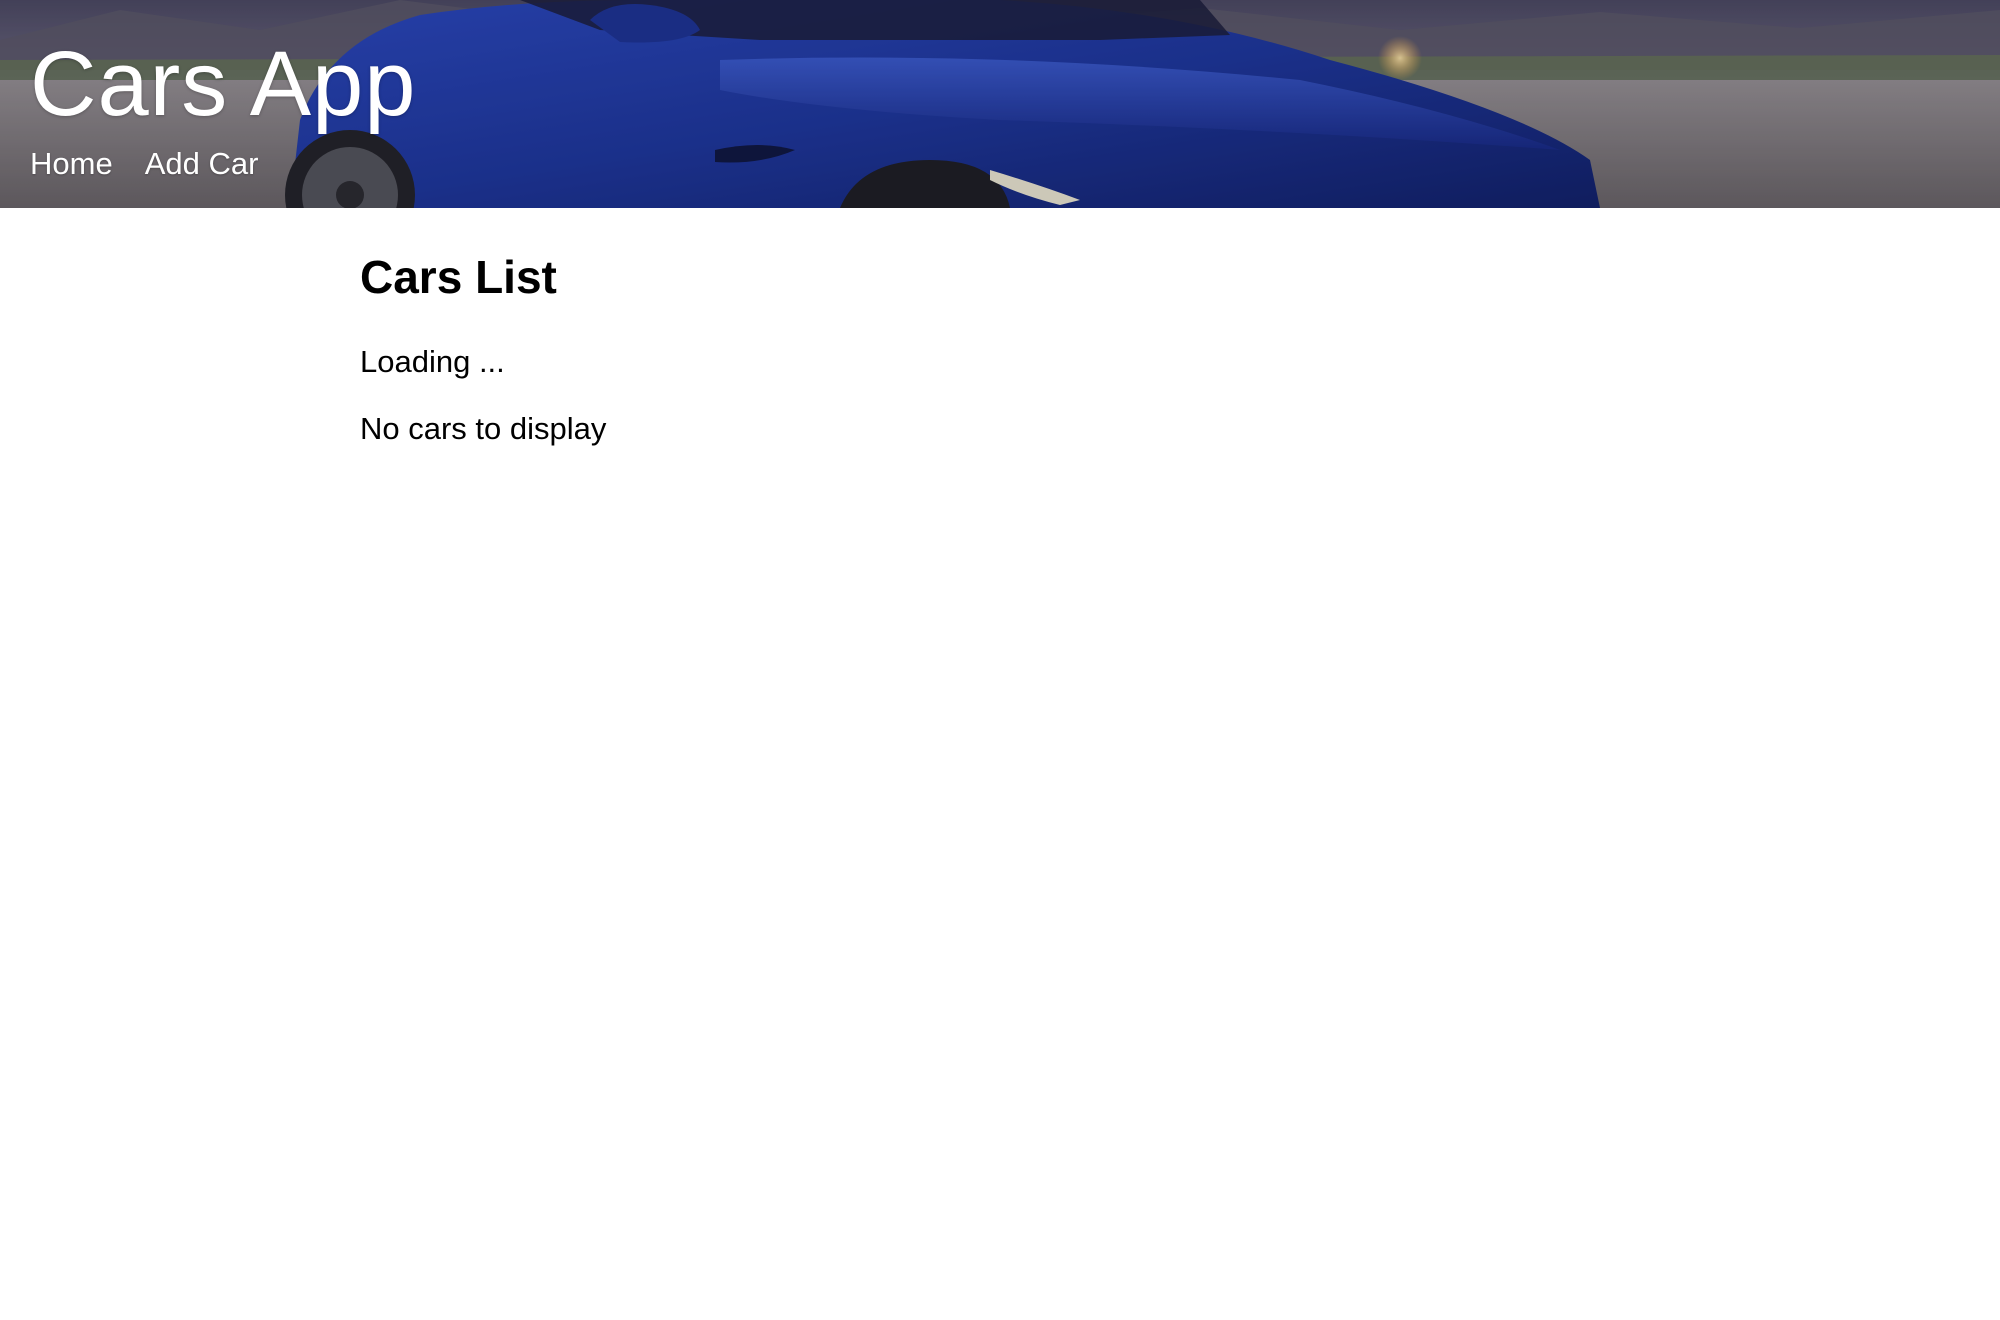 The width and height of the screenshot is (2000, 1320). Describe the element at coordinates (458, 277) in the screenshot. I see `page-title: Cars List` at that location.